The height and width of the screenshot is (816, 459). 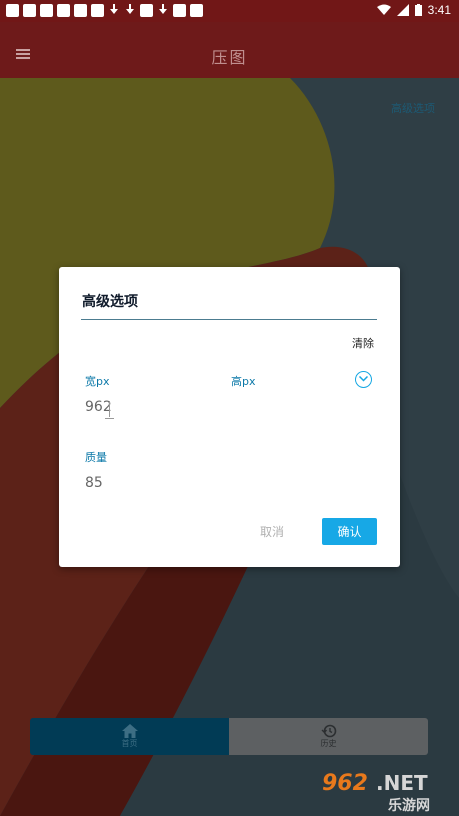 I want to click on nav-item-label: 历史, so click(x=328, y=743).